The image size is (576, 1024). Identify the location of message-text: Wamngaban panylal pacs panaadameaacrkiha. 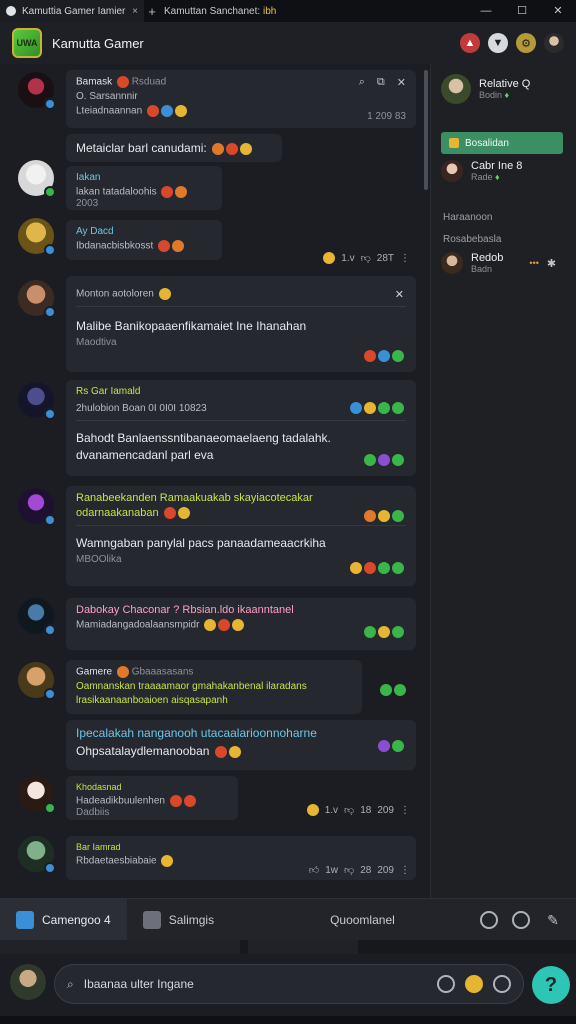
(201, 543).